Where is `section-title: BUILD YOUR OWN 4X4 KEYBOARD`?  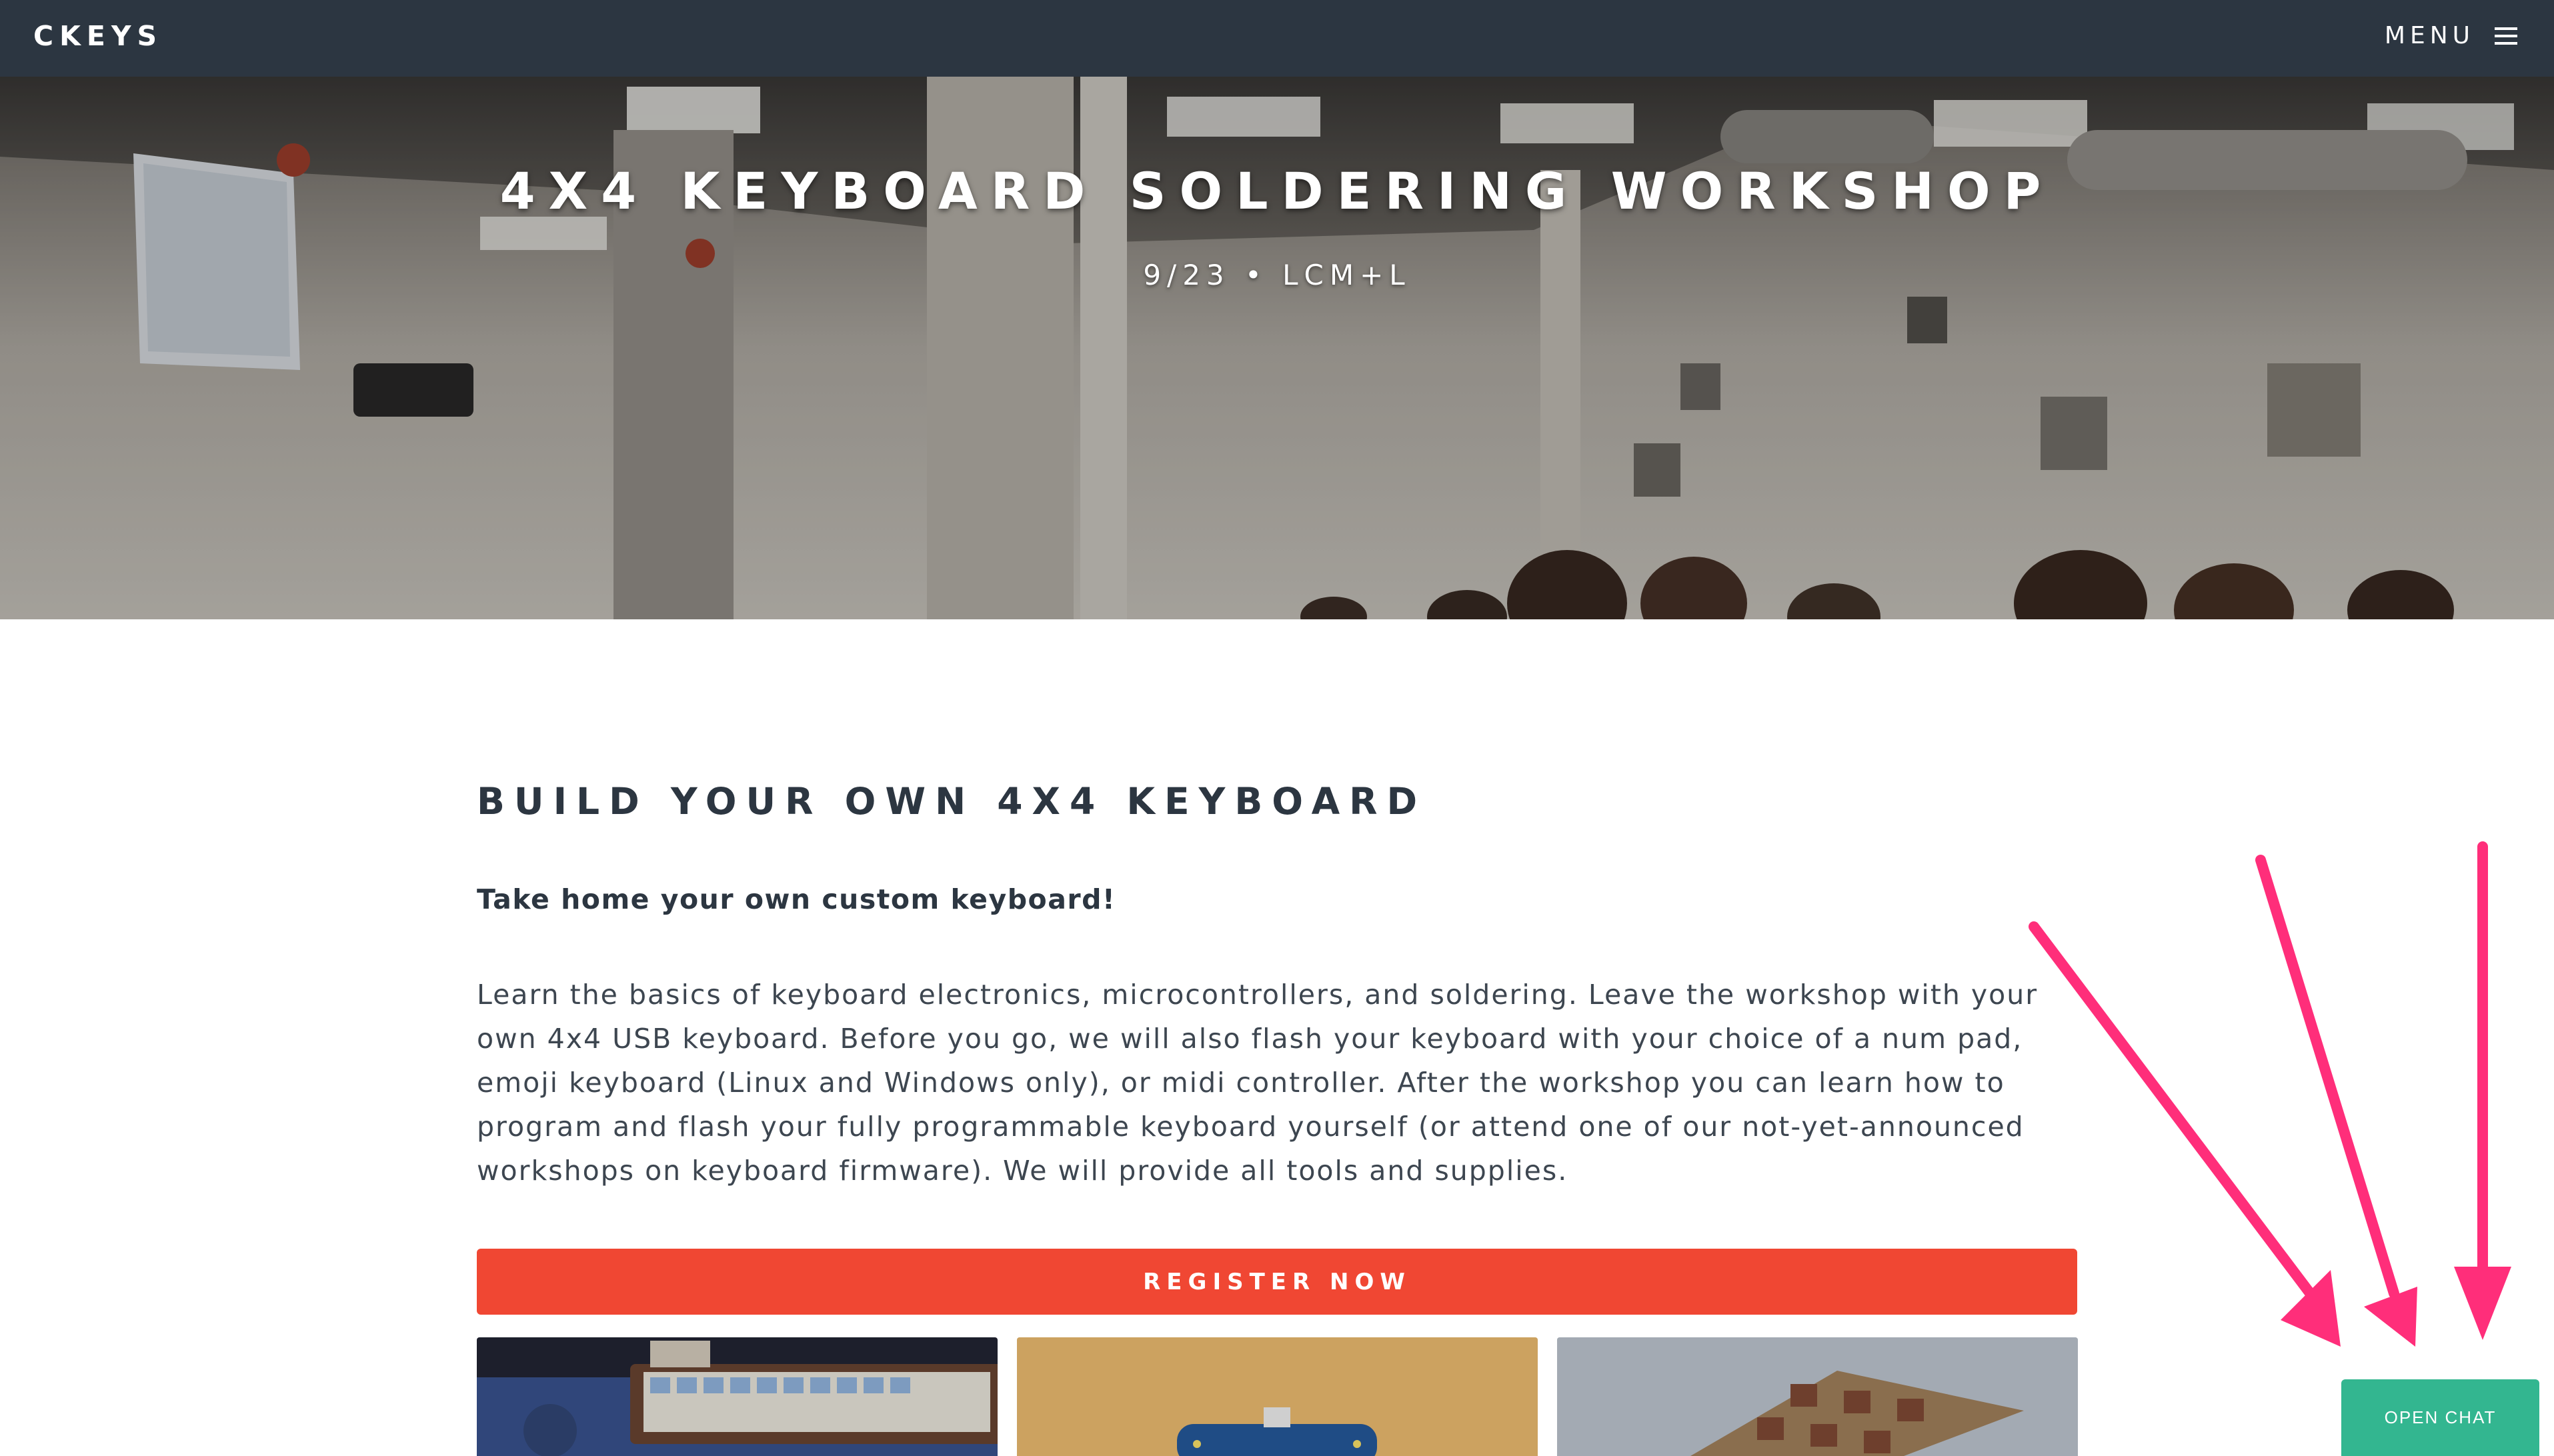
section-title: BUILD YOUR OWN 4X4 KEYBOARD is located at coordinates (952, 801).